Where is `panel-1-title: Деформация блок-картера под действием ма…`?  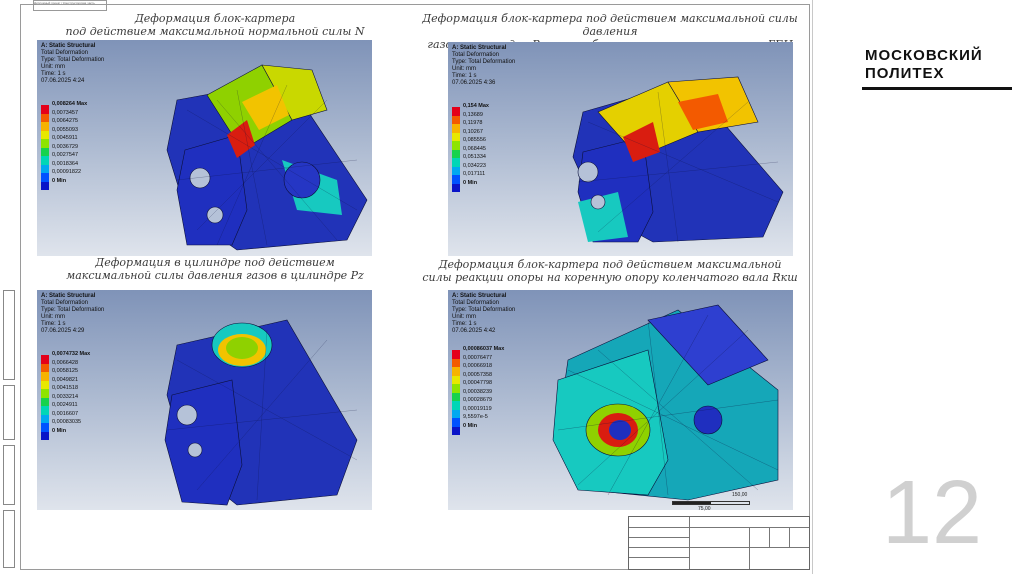 panel-1-title: Деформация блок-картера под действием ма… is located at coordinates (215, 25).